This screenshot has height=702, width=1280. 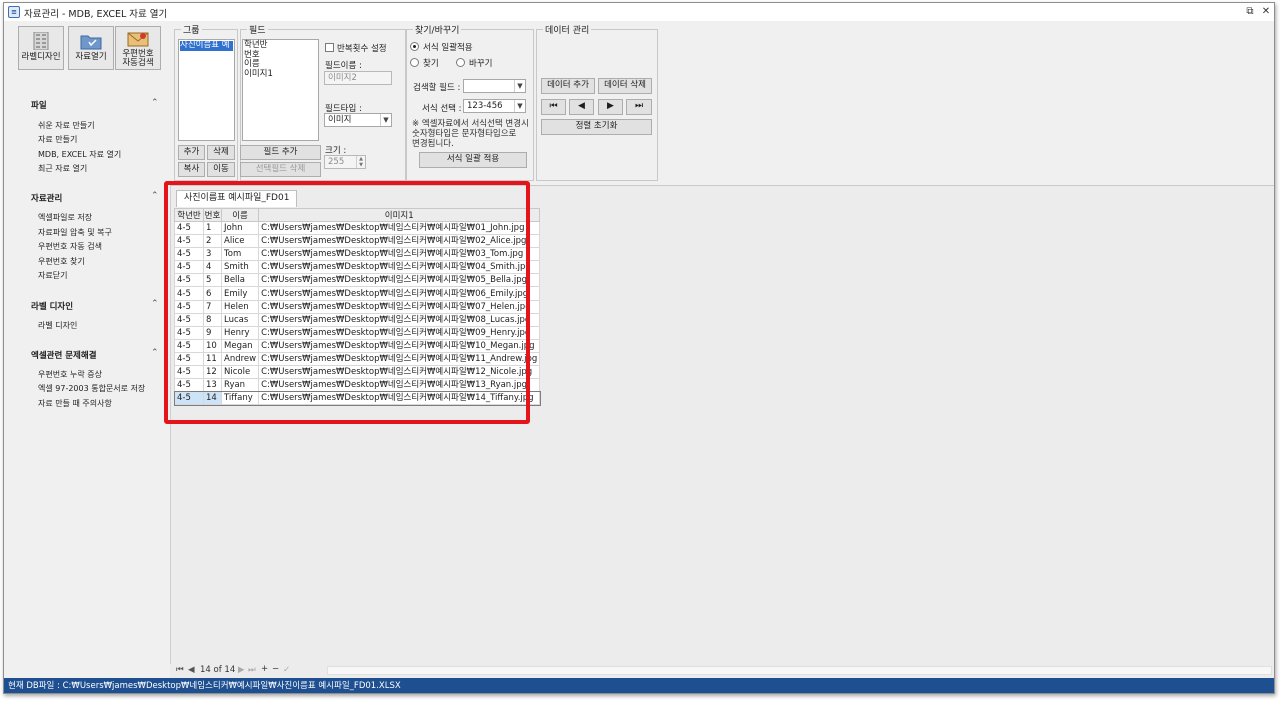 I want to click on add-field-button: 필드 추가, so click(x=280, y=152).